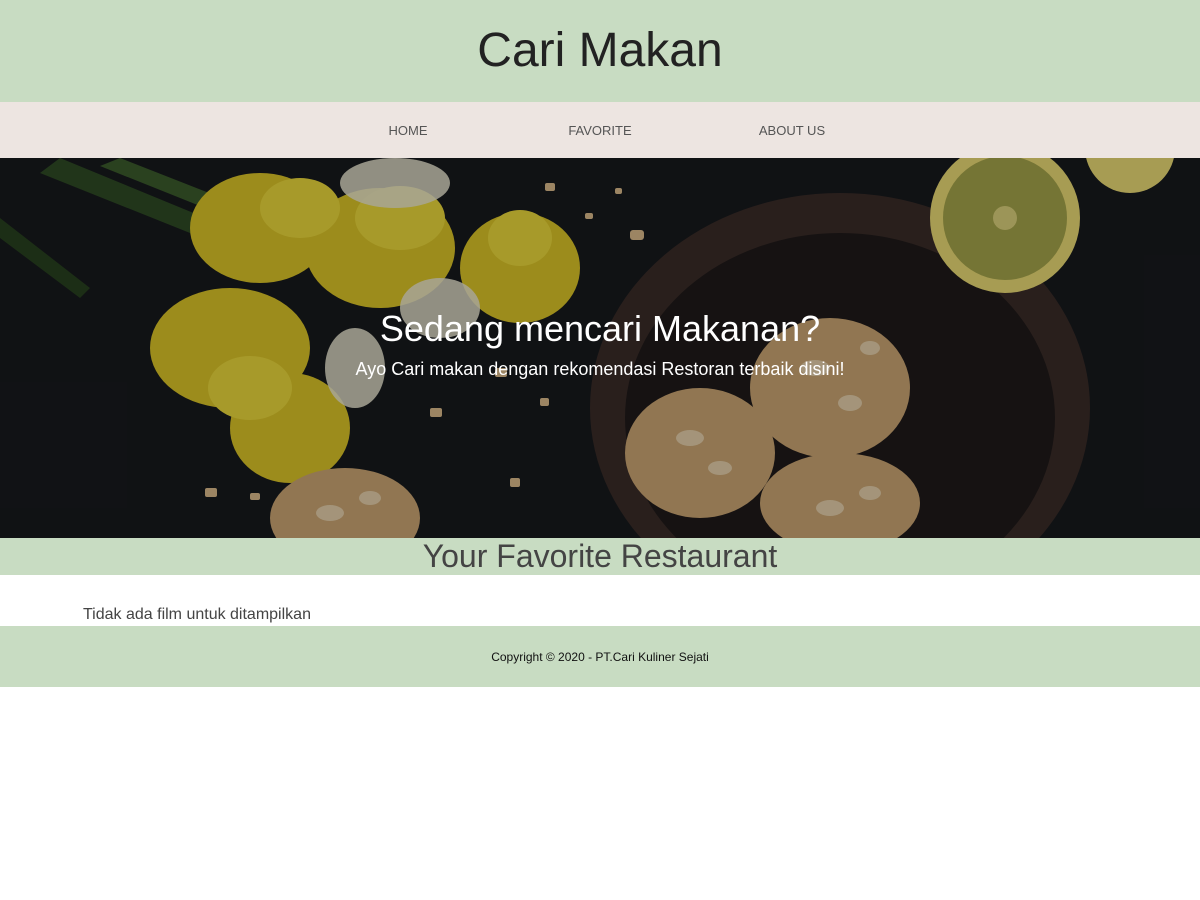  I want to click on main-nav: HOME FAVORITE ABOUT US, so click(600, 130).